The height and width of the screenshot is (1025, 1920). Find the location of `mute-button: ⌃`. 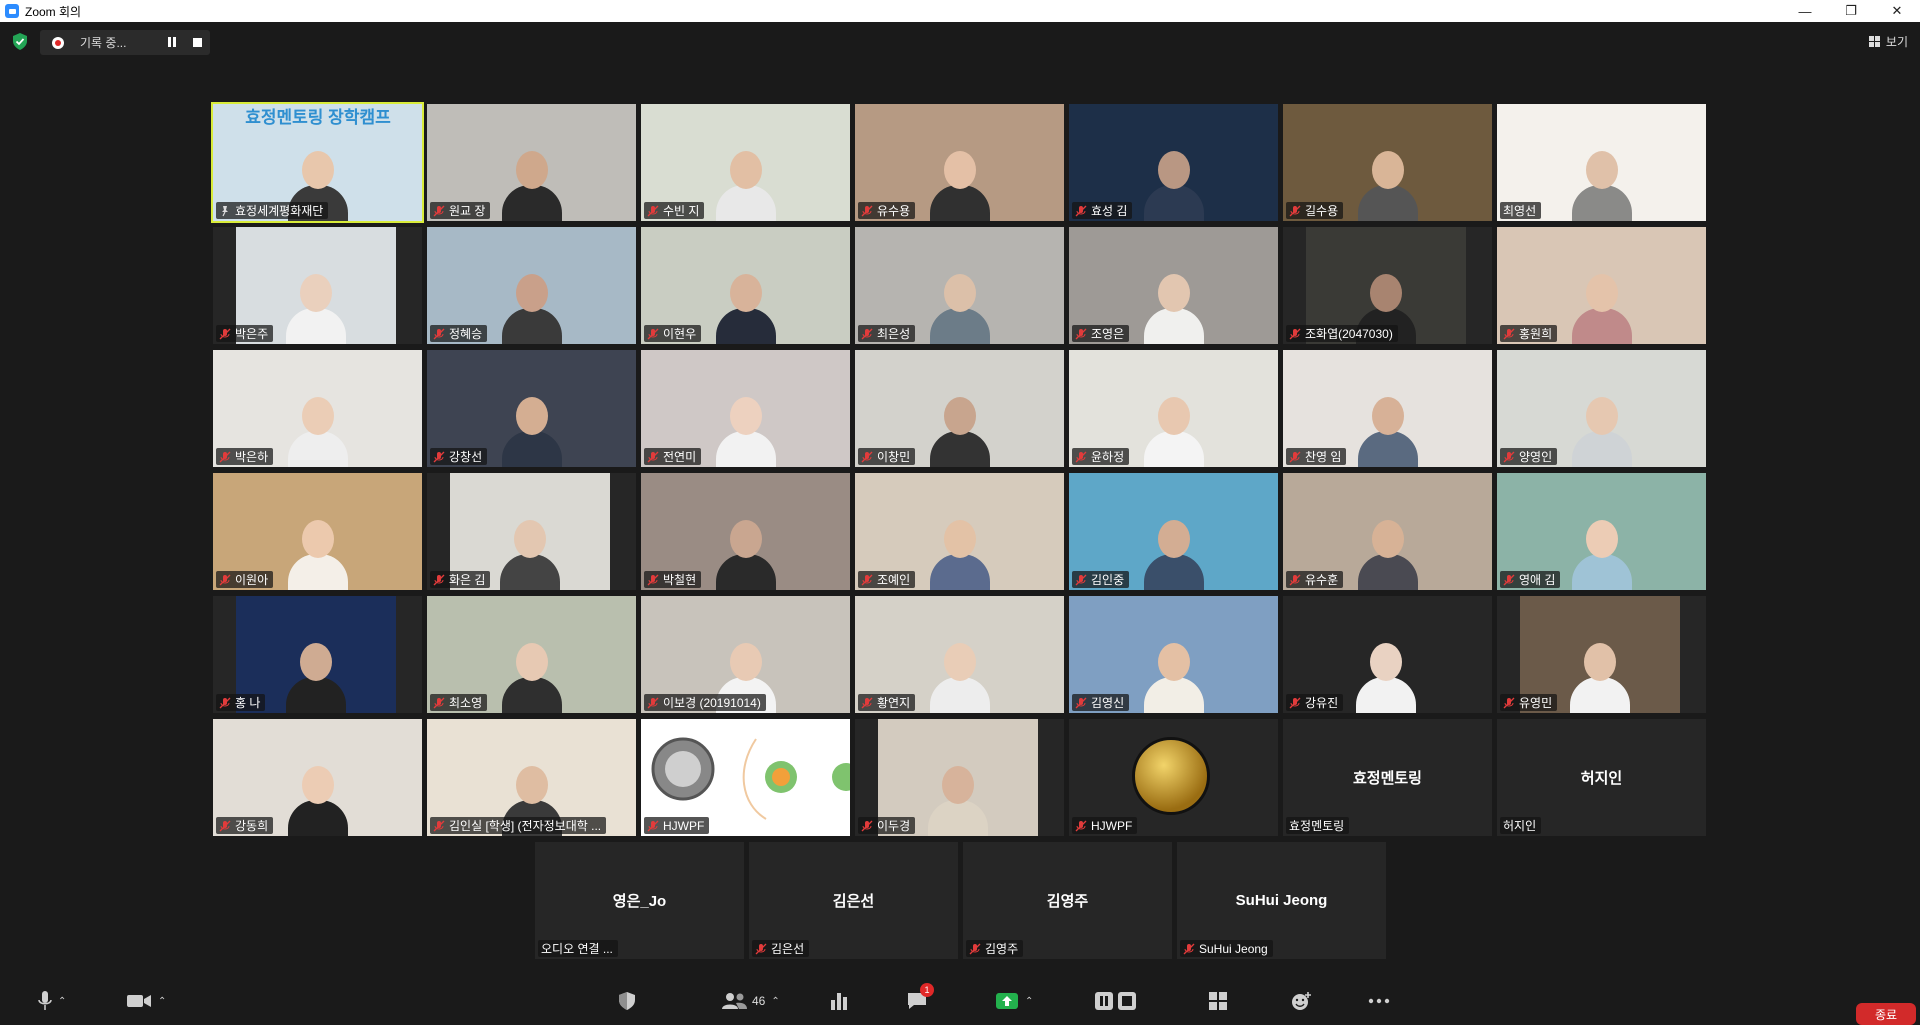

mute-button: ⌃ is located at coordinates (52, 1001).